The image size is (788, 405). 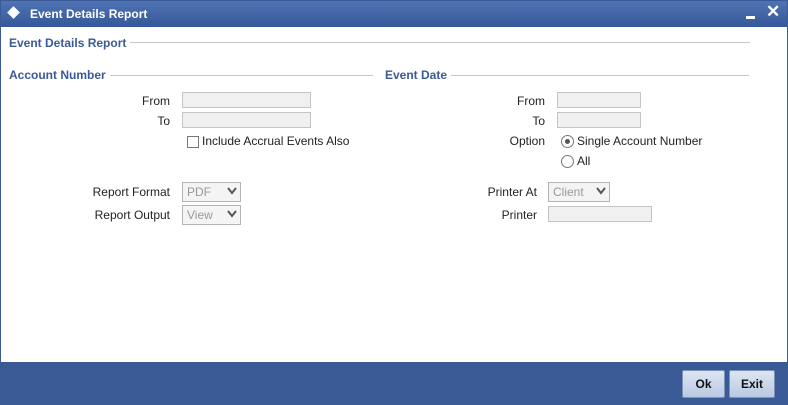 What do you see at coordinates (600, 214) in the screenshot?
I see `printer-input` at bounding box center [600, 214].